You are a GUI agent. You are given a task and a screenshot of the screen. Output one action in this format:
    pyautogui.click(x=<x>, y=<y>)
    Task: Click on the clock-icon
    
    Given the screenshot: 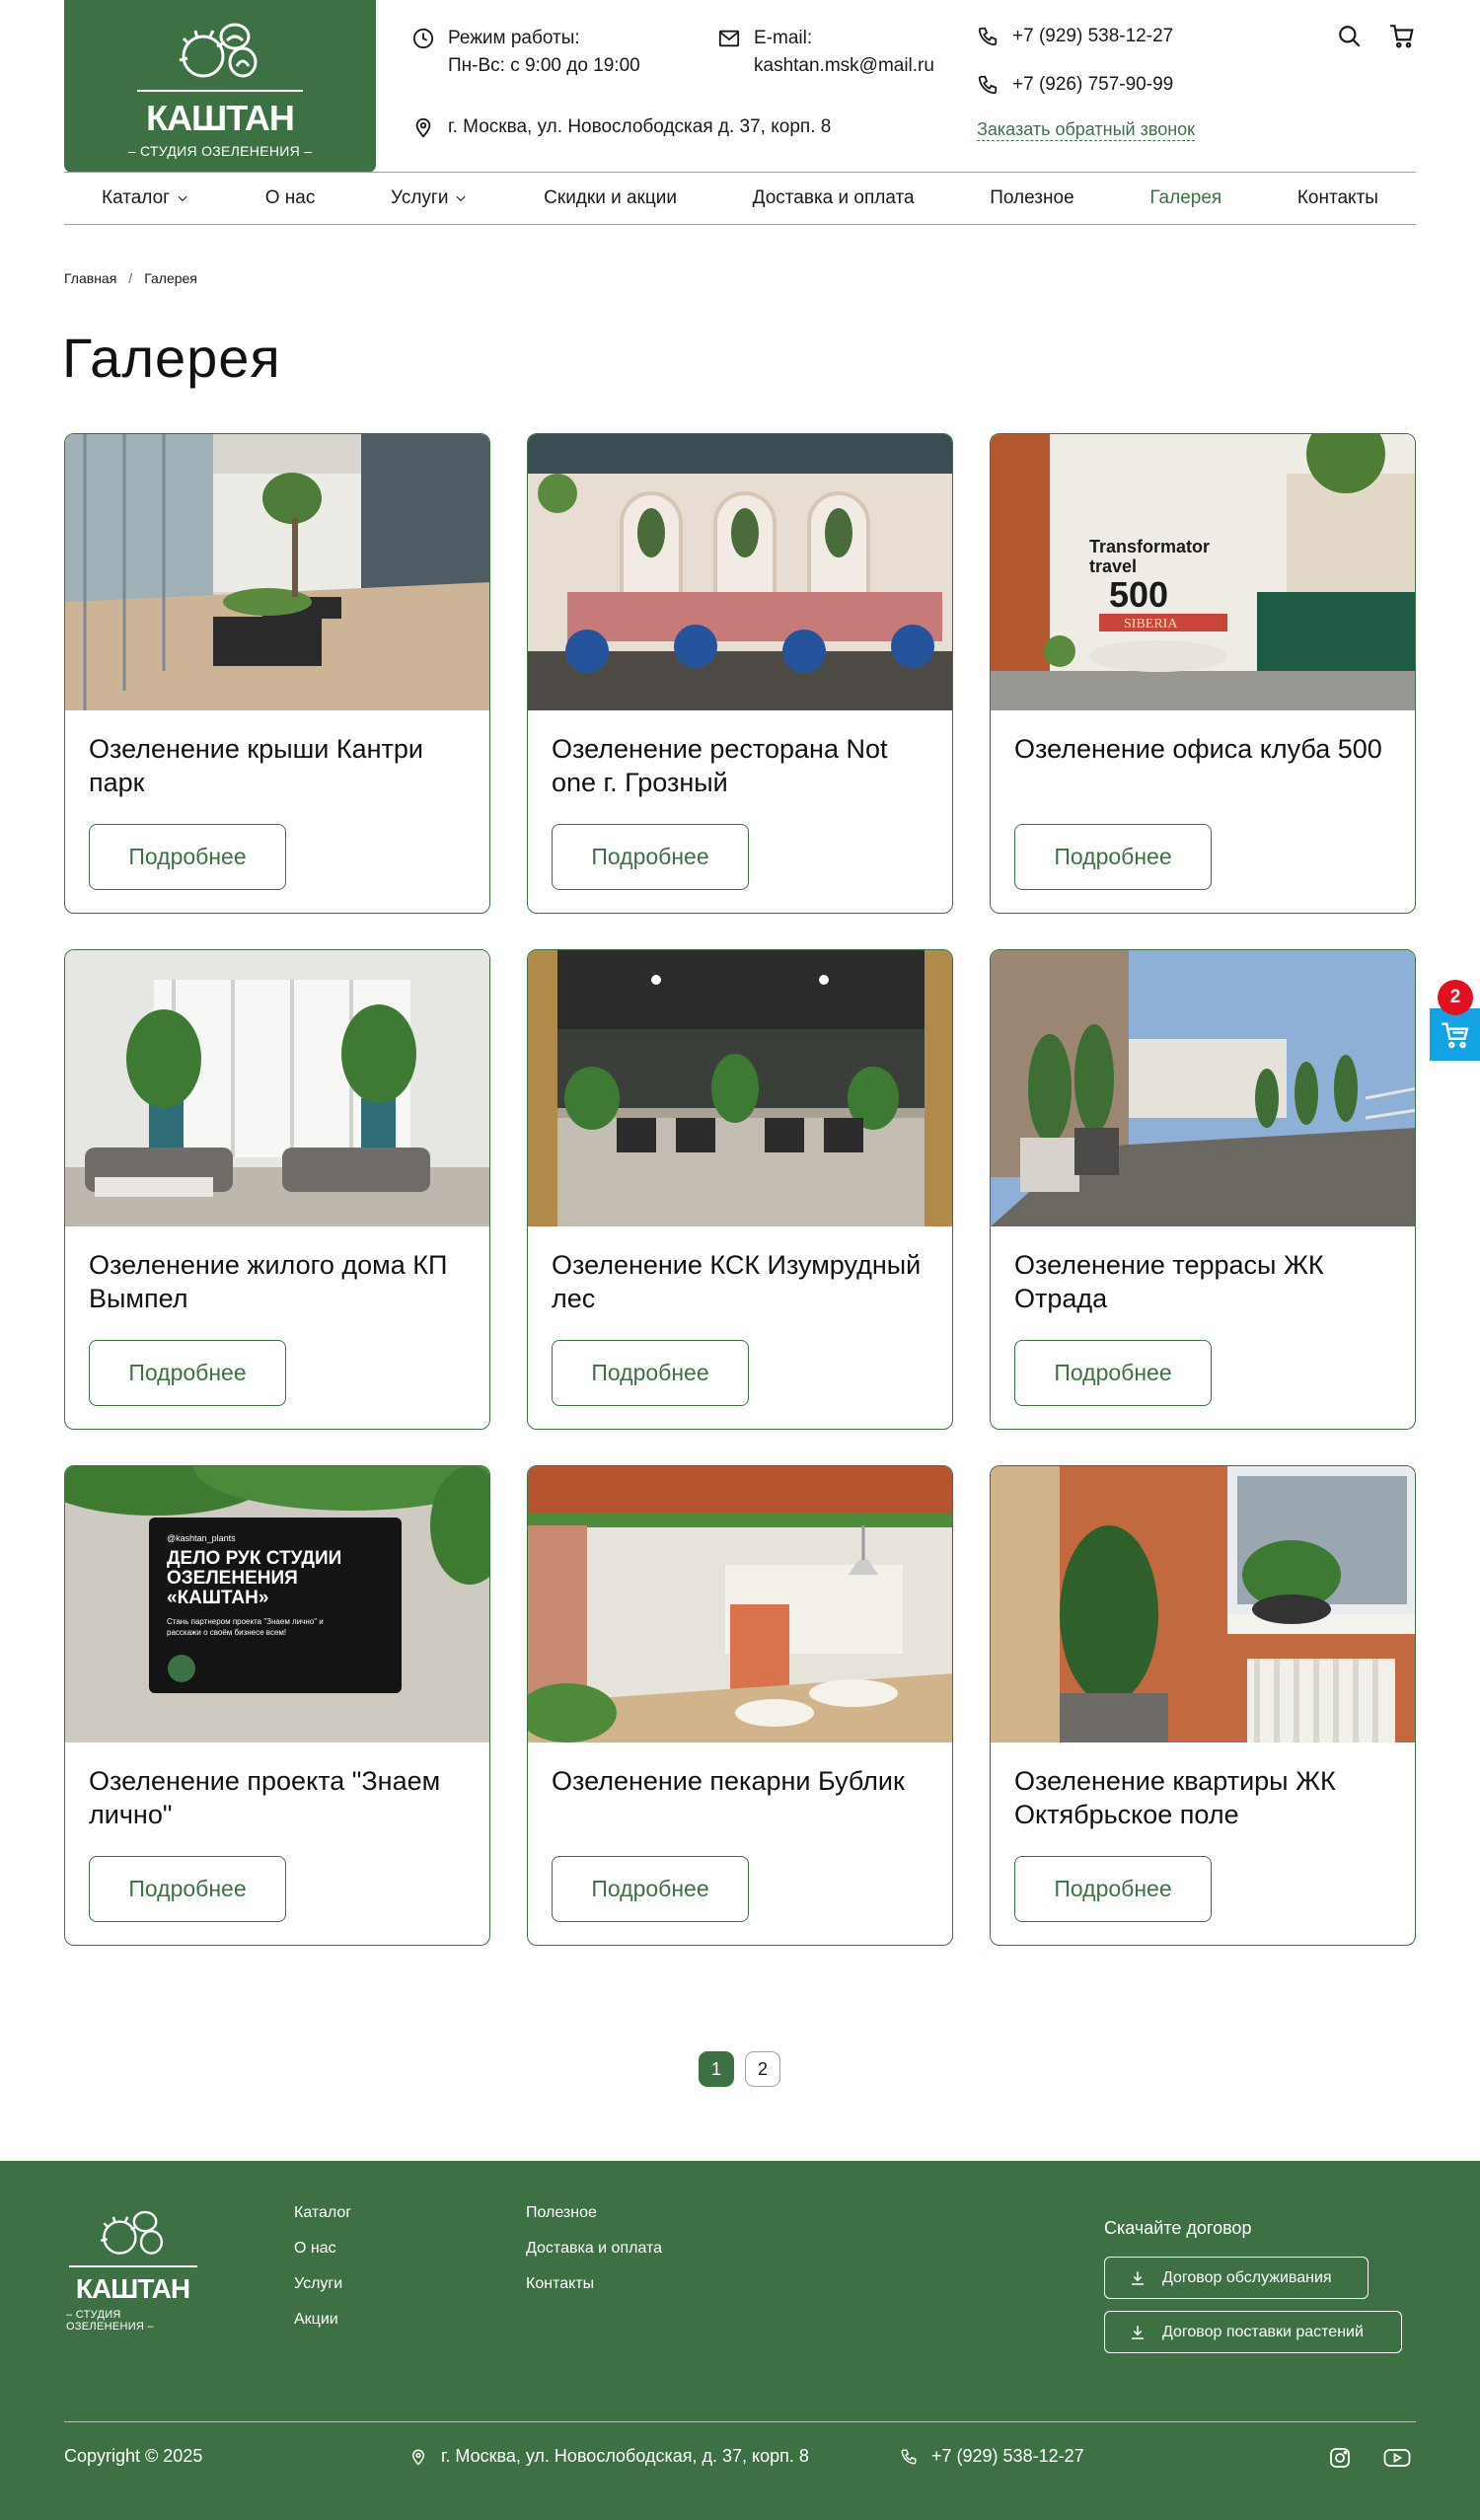 What is the action you would take?
    pyautogui.click(x=423, y=38)
    